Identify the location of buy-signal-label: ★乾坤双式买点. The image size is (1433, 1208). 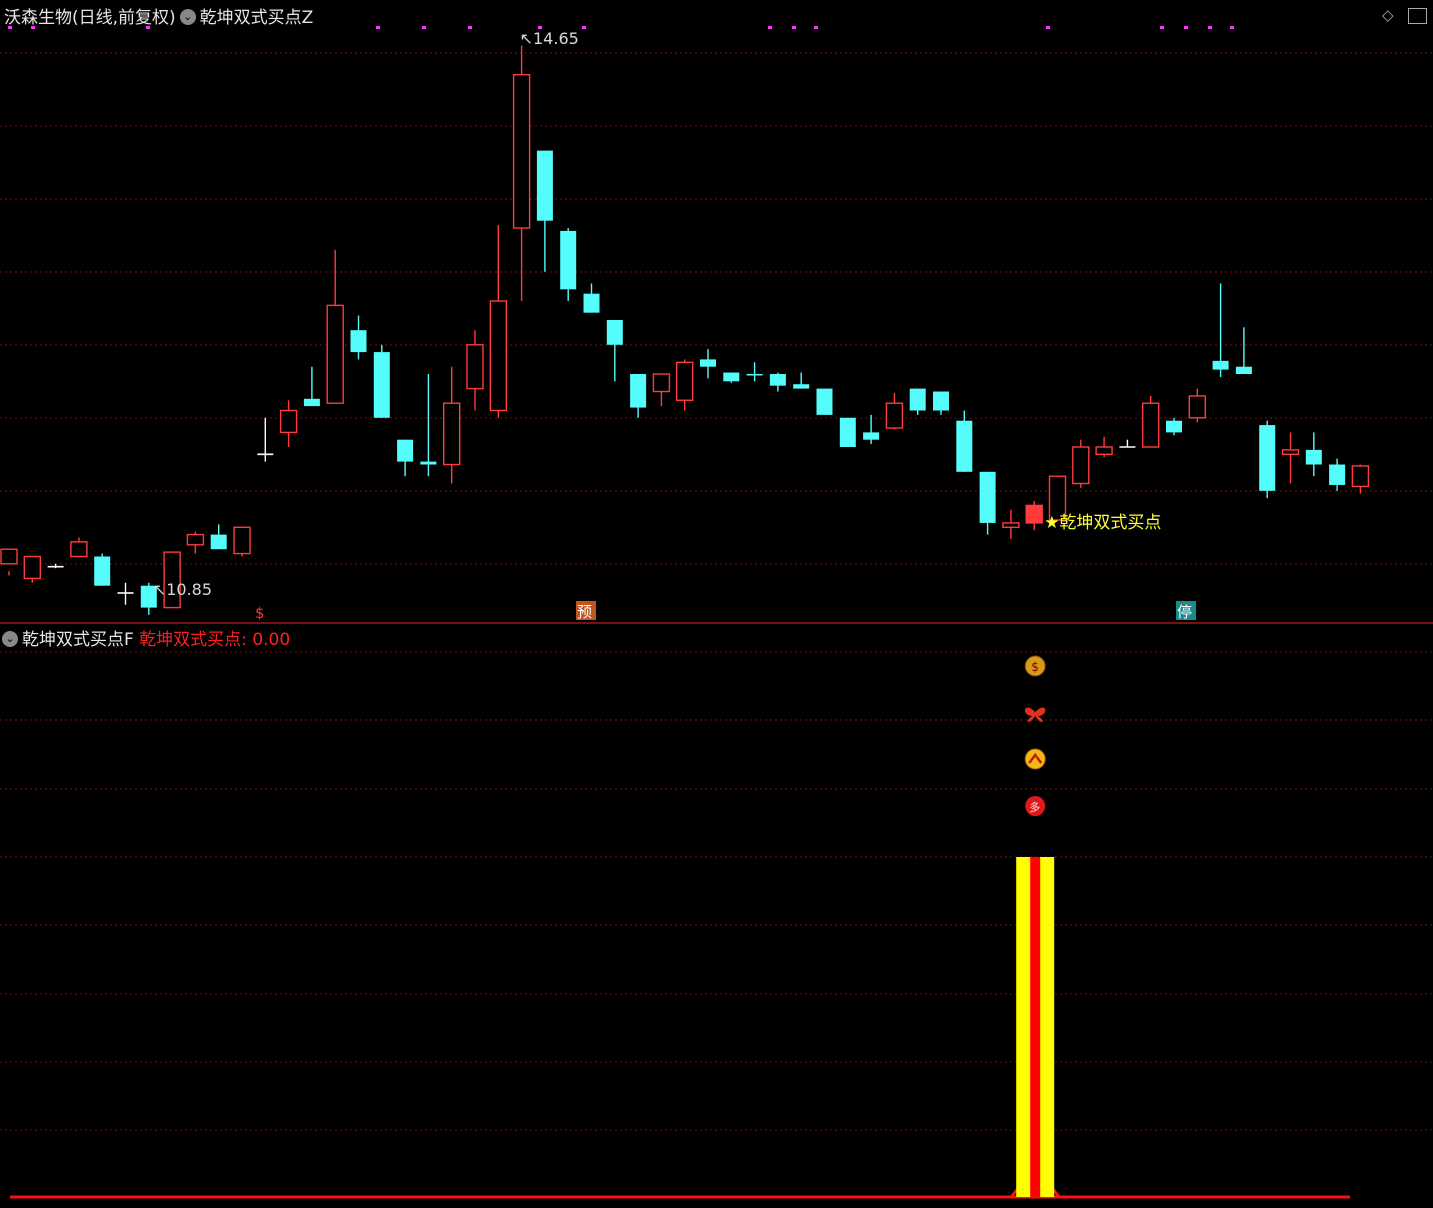
(1102, 523).